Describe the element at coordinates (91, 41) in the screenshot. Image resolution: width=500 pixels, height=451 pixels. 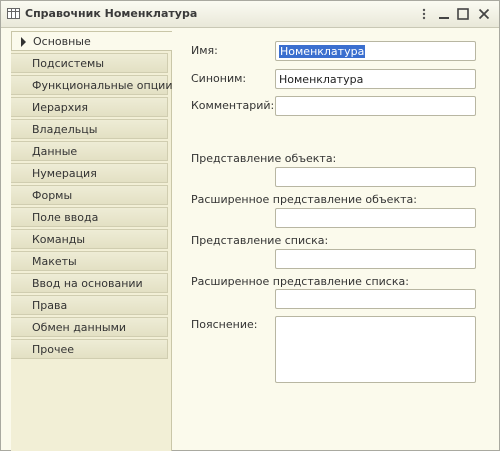
I see `sidebar-item-main: Основные` at that location.